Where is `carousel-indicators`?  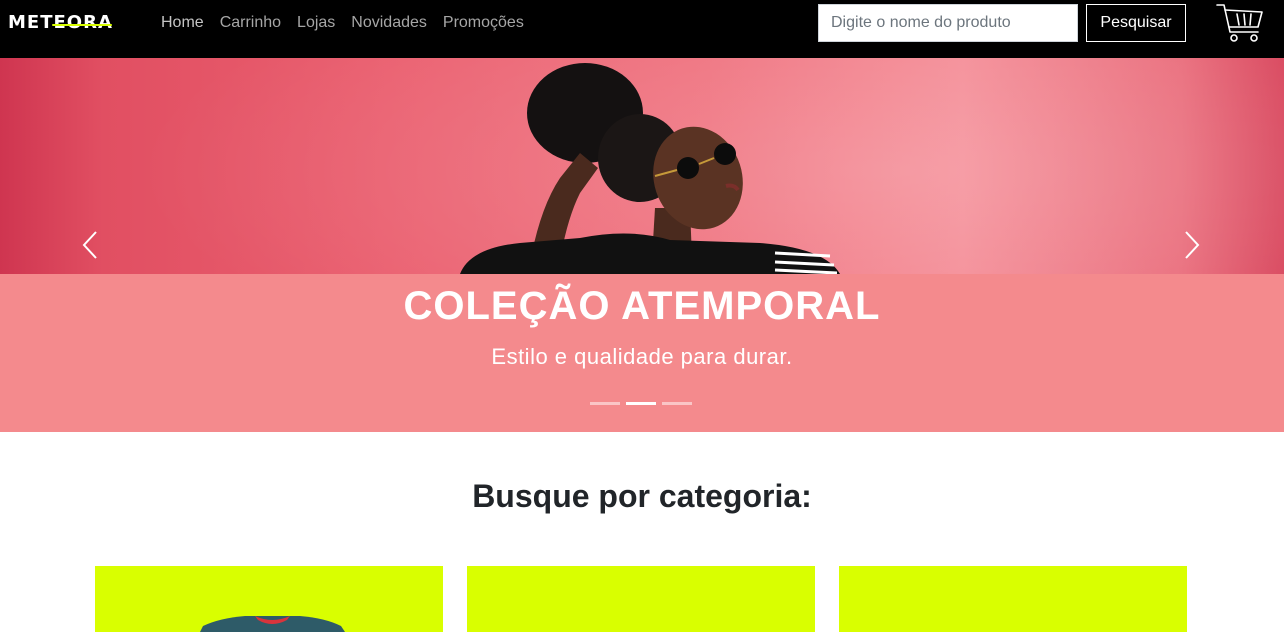 carousel-indicators is located at coordinates (641, 403).